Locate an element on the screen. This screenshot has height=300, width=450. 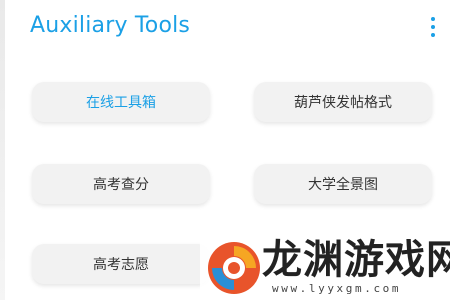
tool-button-online-toolbox: 在线工具箱 is located at coordinates (121, 102).